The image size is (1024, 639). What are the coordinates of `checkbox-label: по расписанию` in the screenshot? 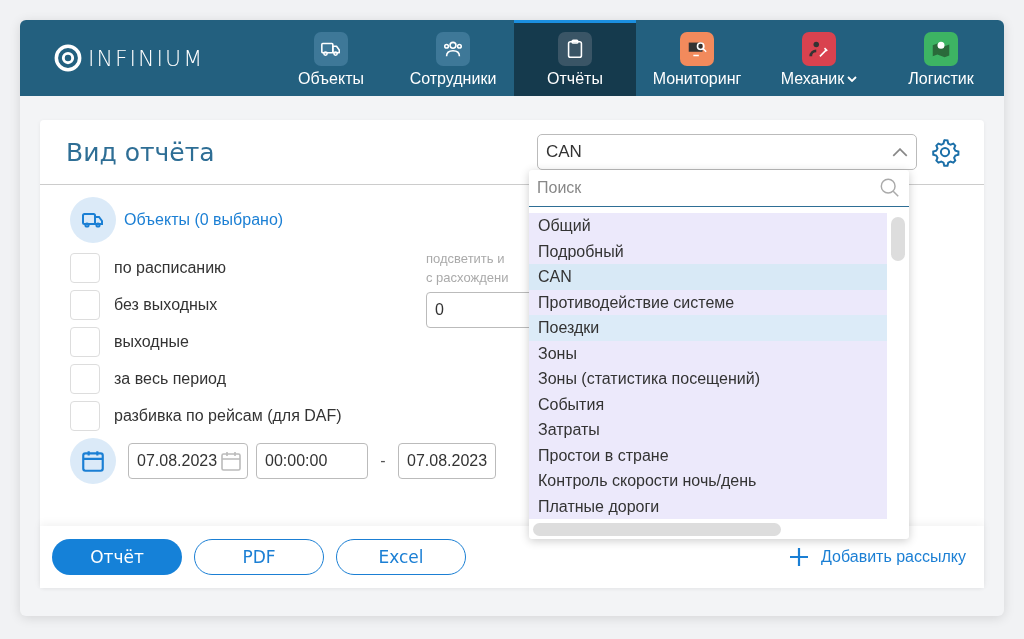 It's located at (170, 267).